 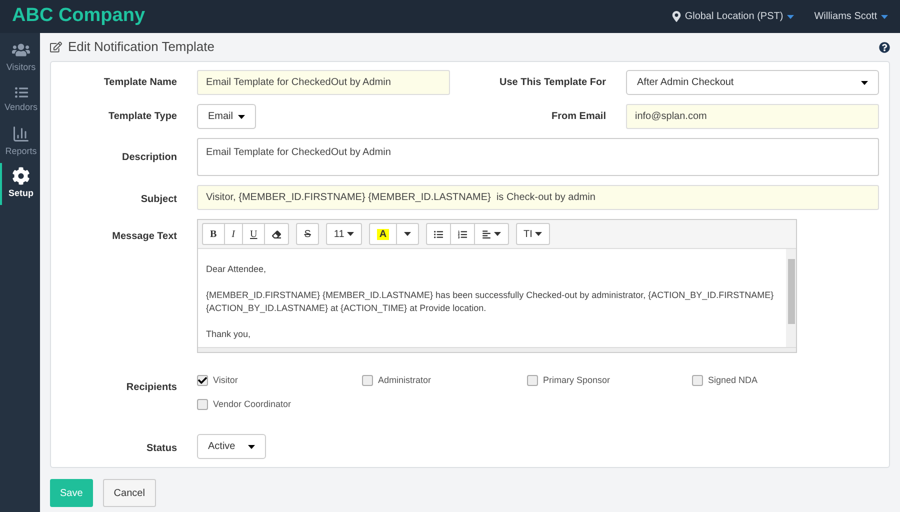 I want to click on underline-button: U, so click(x=253, y=234).